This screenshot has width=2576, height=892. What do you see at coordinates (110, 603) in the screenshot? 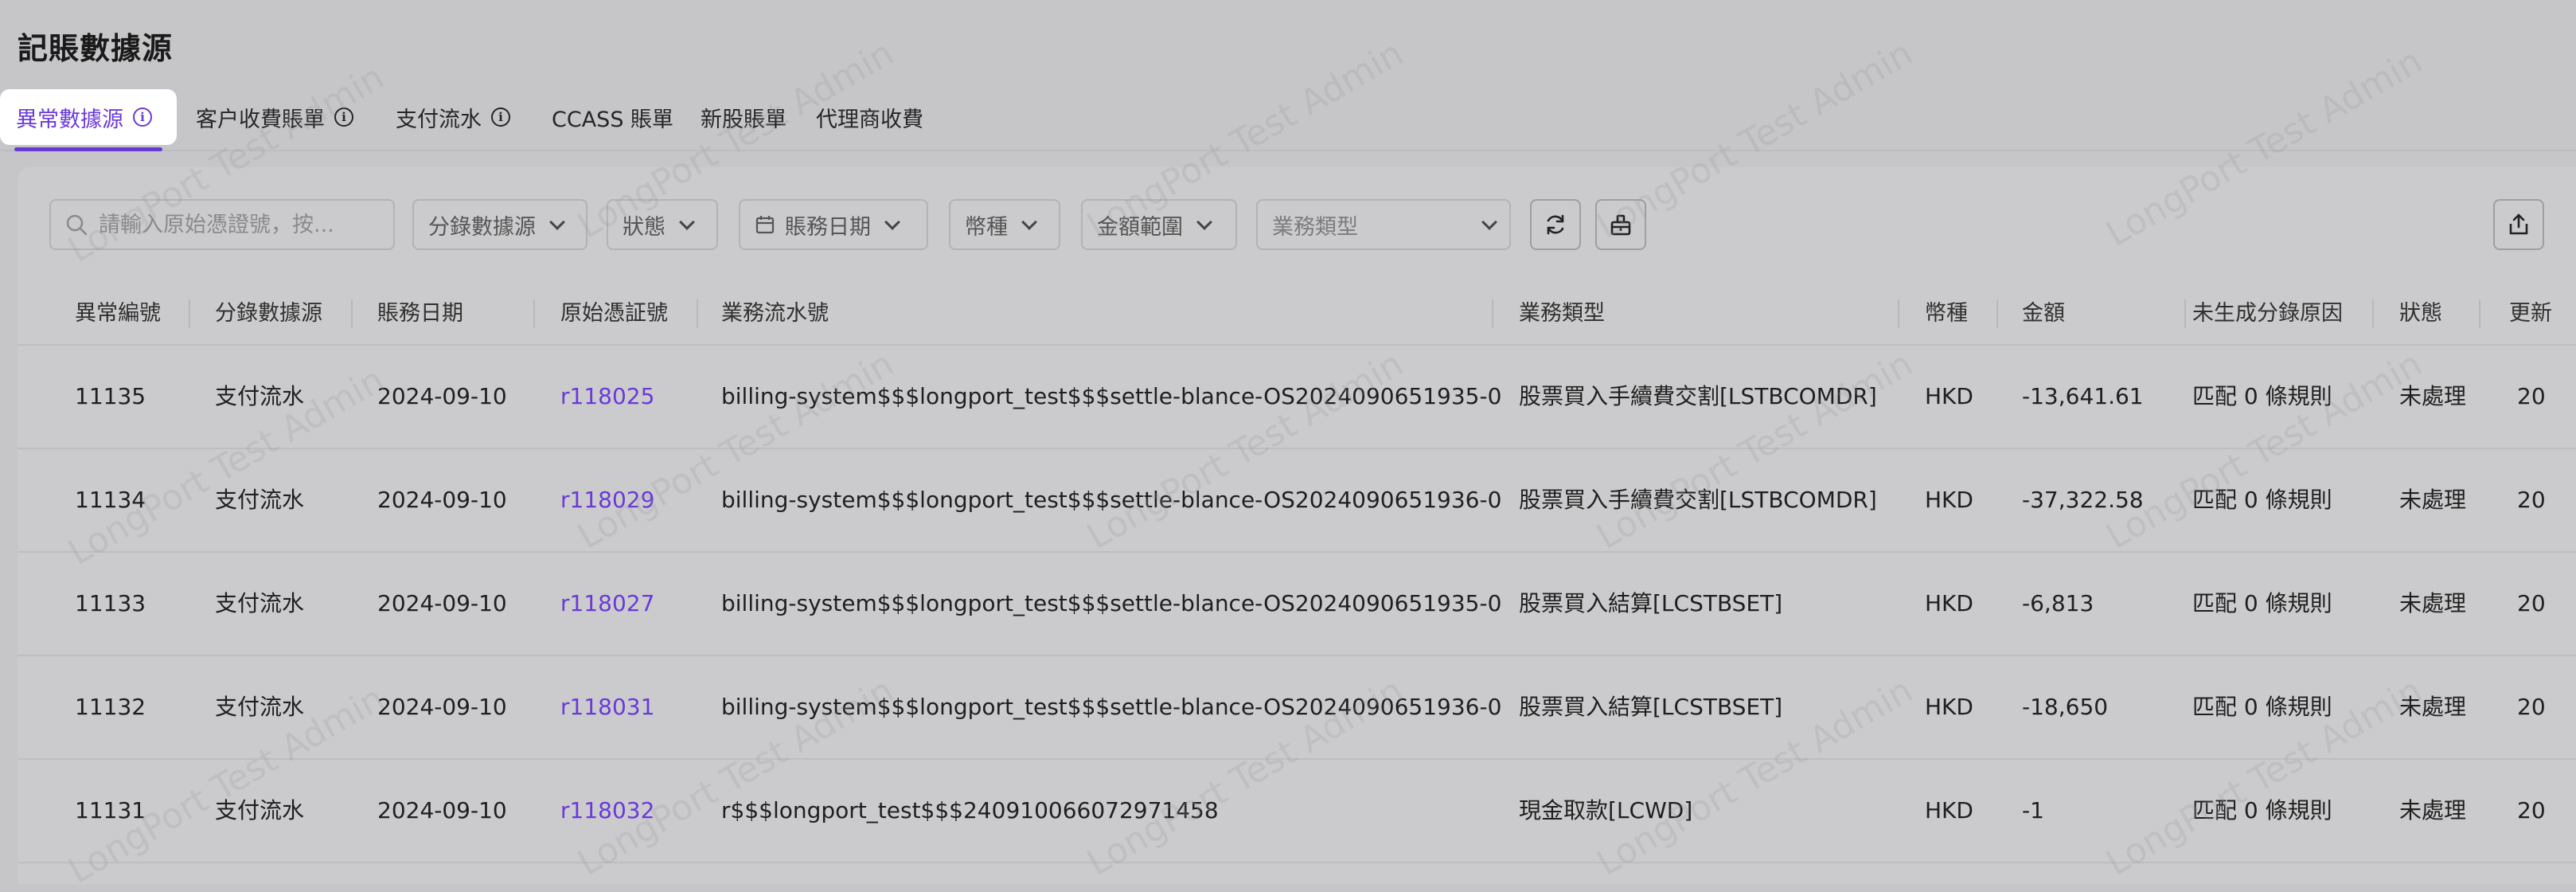
I see `cell-id: 11133` at bounding box center [110, 603].